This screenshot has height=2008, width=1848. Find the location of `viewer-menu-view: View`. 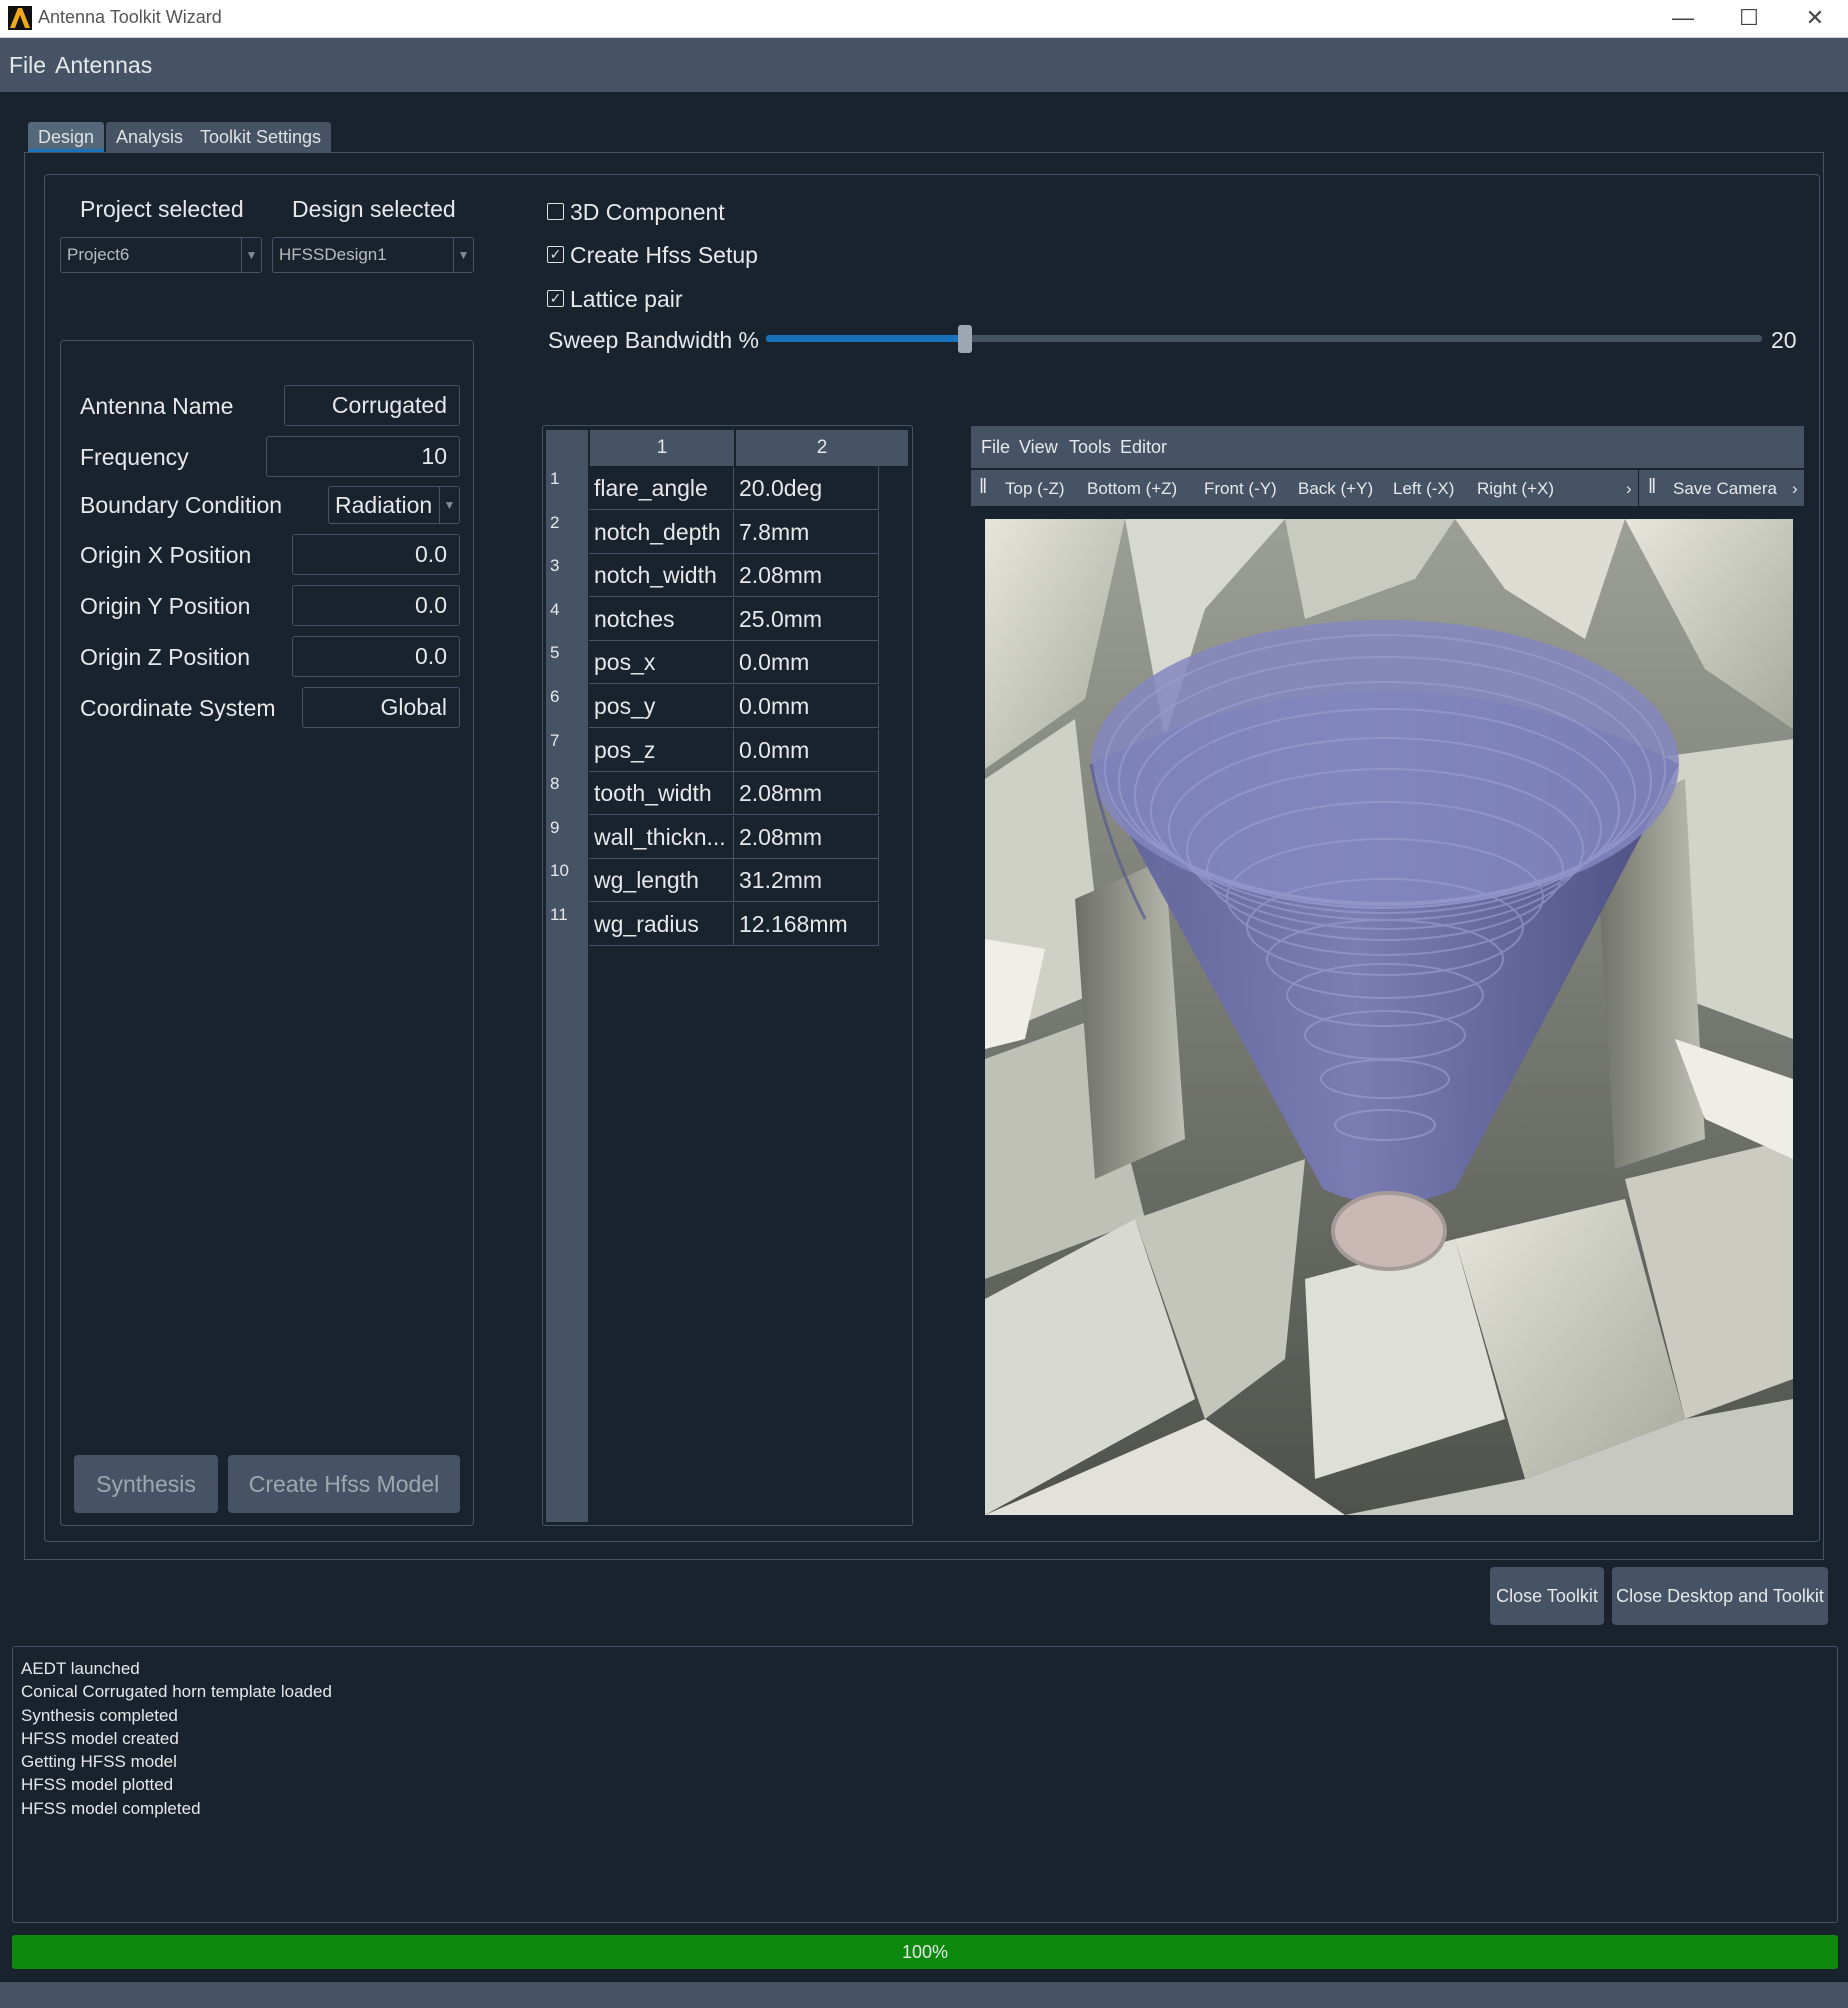

viewer-menu-view: View is located at coordinates (1038, 447).